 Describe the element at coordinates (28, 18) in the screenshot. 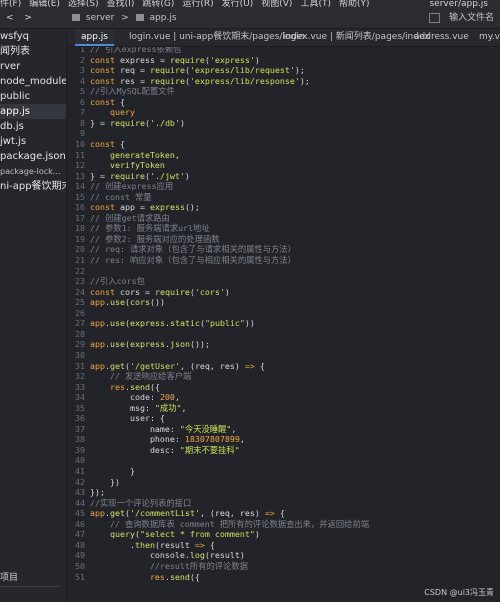

I see `forward-button: >` at that location.